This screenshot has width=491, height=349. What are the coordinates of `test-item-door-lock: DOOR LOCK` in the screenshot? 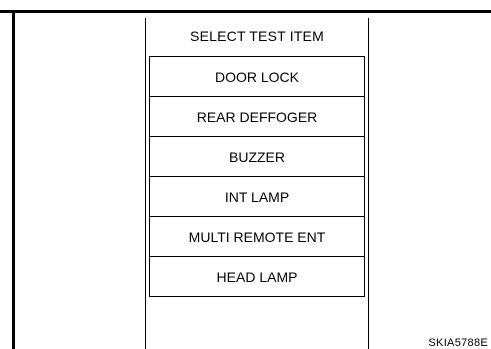 It's located at (257, 76).